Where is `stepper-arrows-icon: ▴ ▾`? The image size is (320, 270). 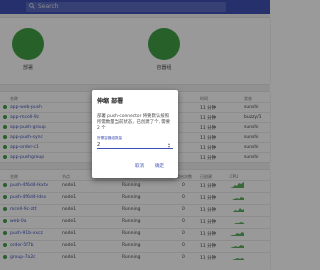 stepper-arrows-icon: ▴ ▾ is located at coordinates (169, 145).